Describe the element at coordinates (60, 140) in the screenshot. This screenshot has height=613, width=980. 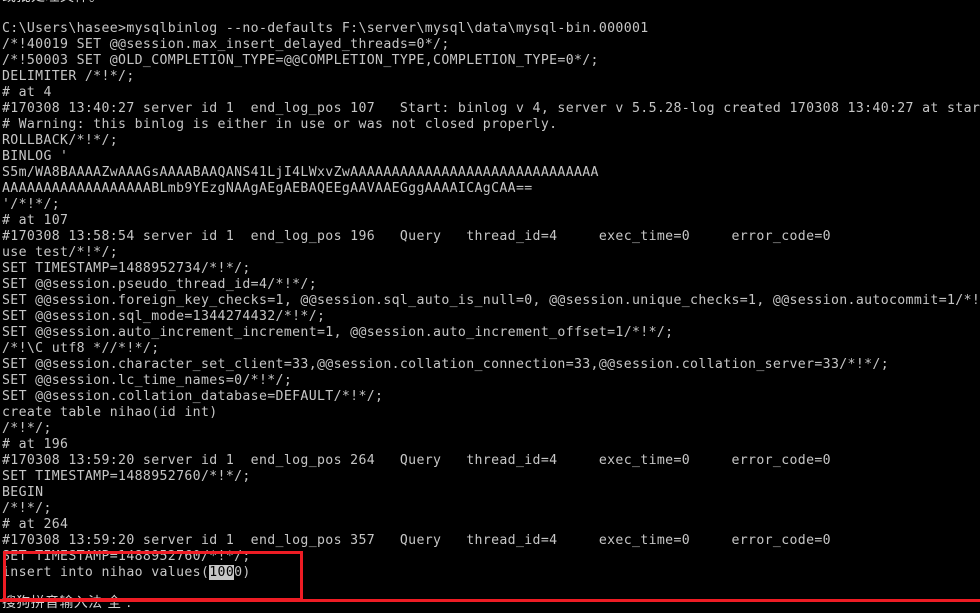
I see `console-line: ROLLBACK/*!*/;` at that location.